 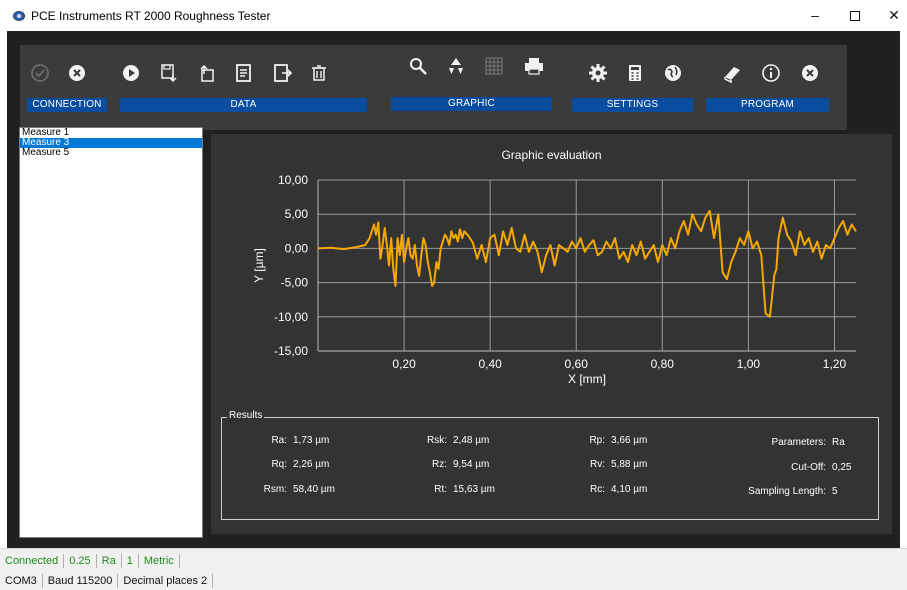 I want to click on y-tick-label: -15,00, so click(x=291, y=351).